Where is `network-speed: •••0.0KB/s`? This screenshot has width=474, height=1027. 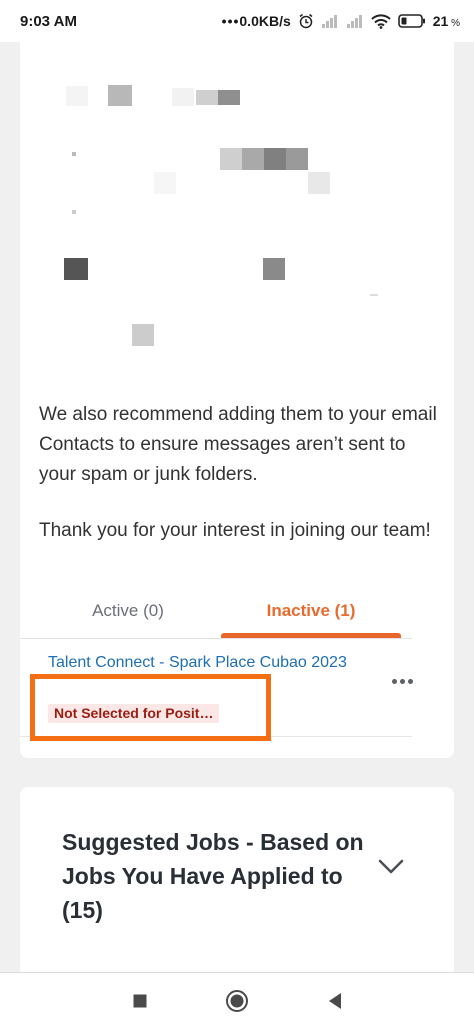 network-speed: •••0.0KB/s is located at coordinates (256, 21).